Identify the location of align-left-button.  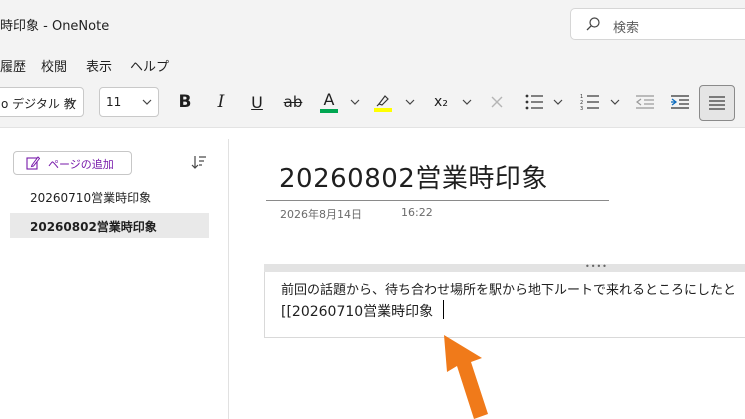
(717, 103).